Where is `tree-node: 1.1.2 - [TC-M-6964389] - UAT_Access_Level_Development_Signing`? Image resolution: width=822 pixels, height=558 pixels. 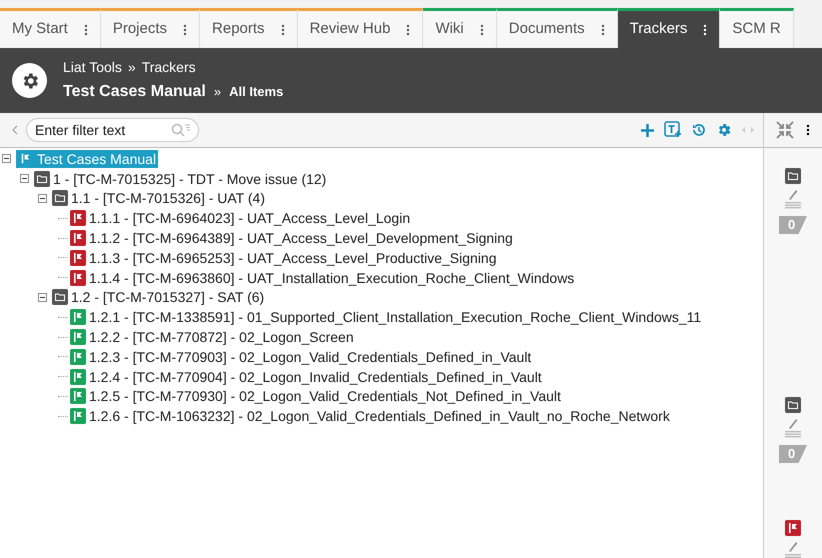
tree-node: 1.1.2 - [TC-M-6964389] - UAT_Access_Level_Development_Signing is located at coordinates (291, 238).